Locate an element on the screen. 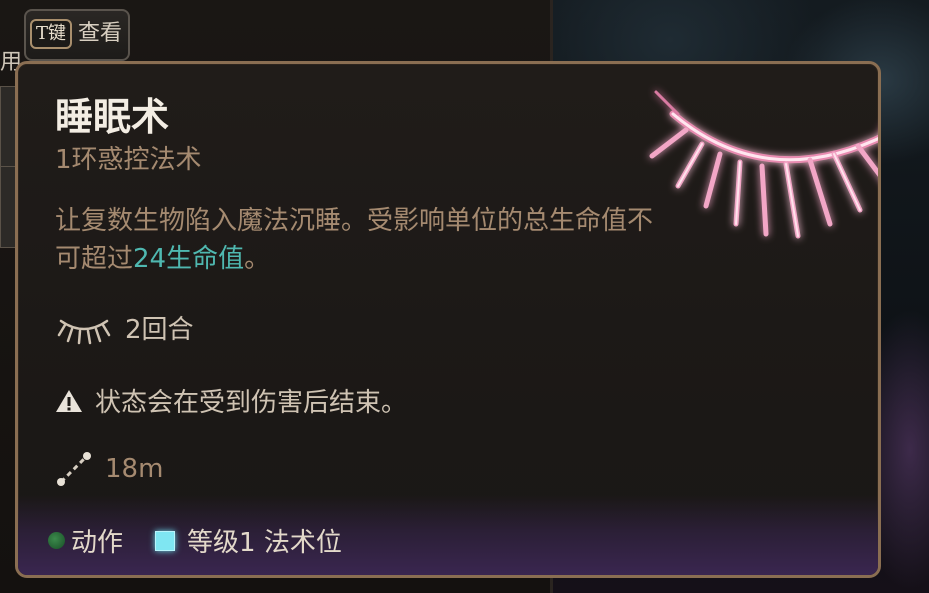  cost-row: 动作 等级1 法术位 is located at coordinates (195, 540).